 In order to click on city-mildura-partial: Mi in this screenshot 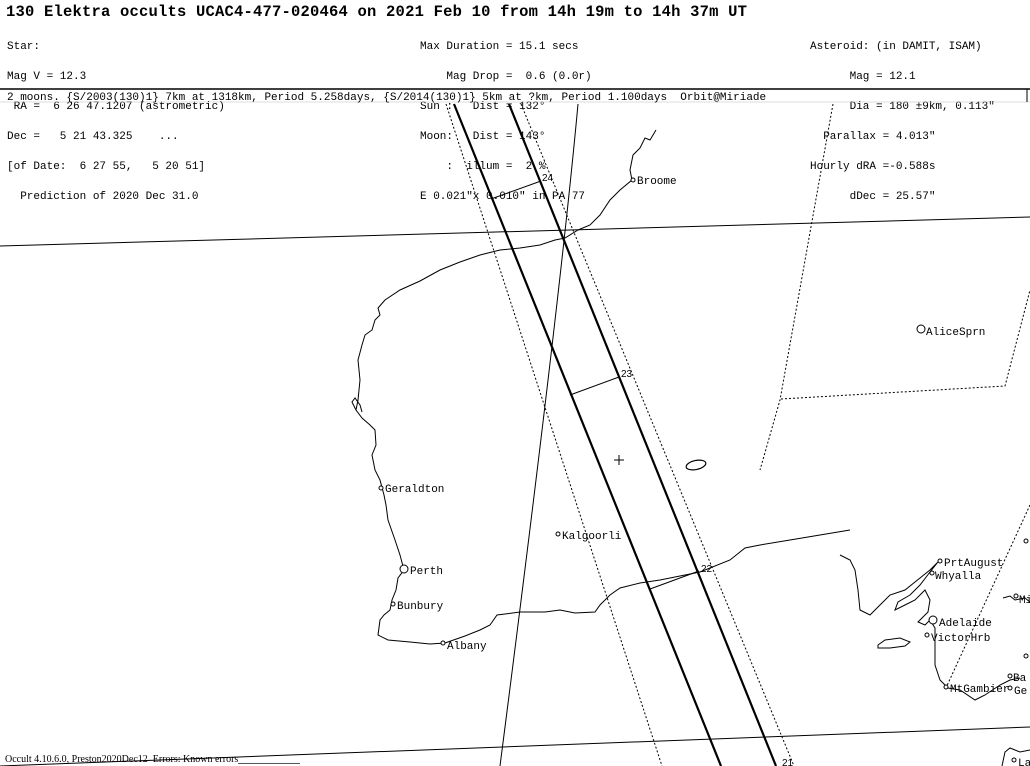, I will do `click(1021, 600)`.